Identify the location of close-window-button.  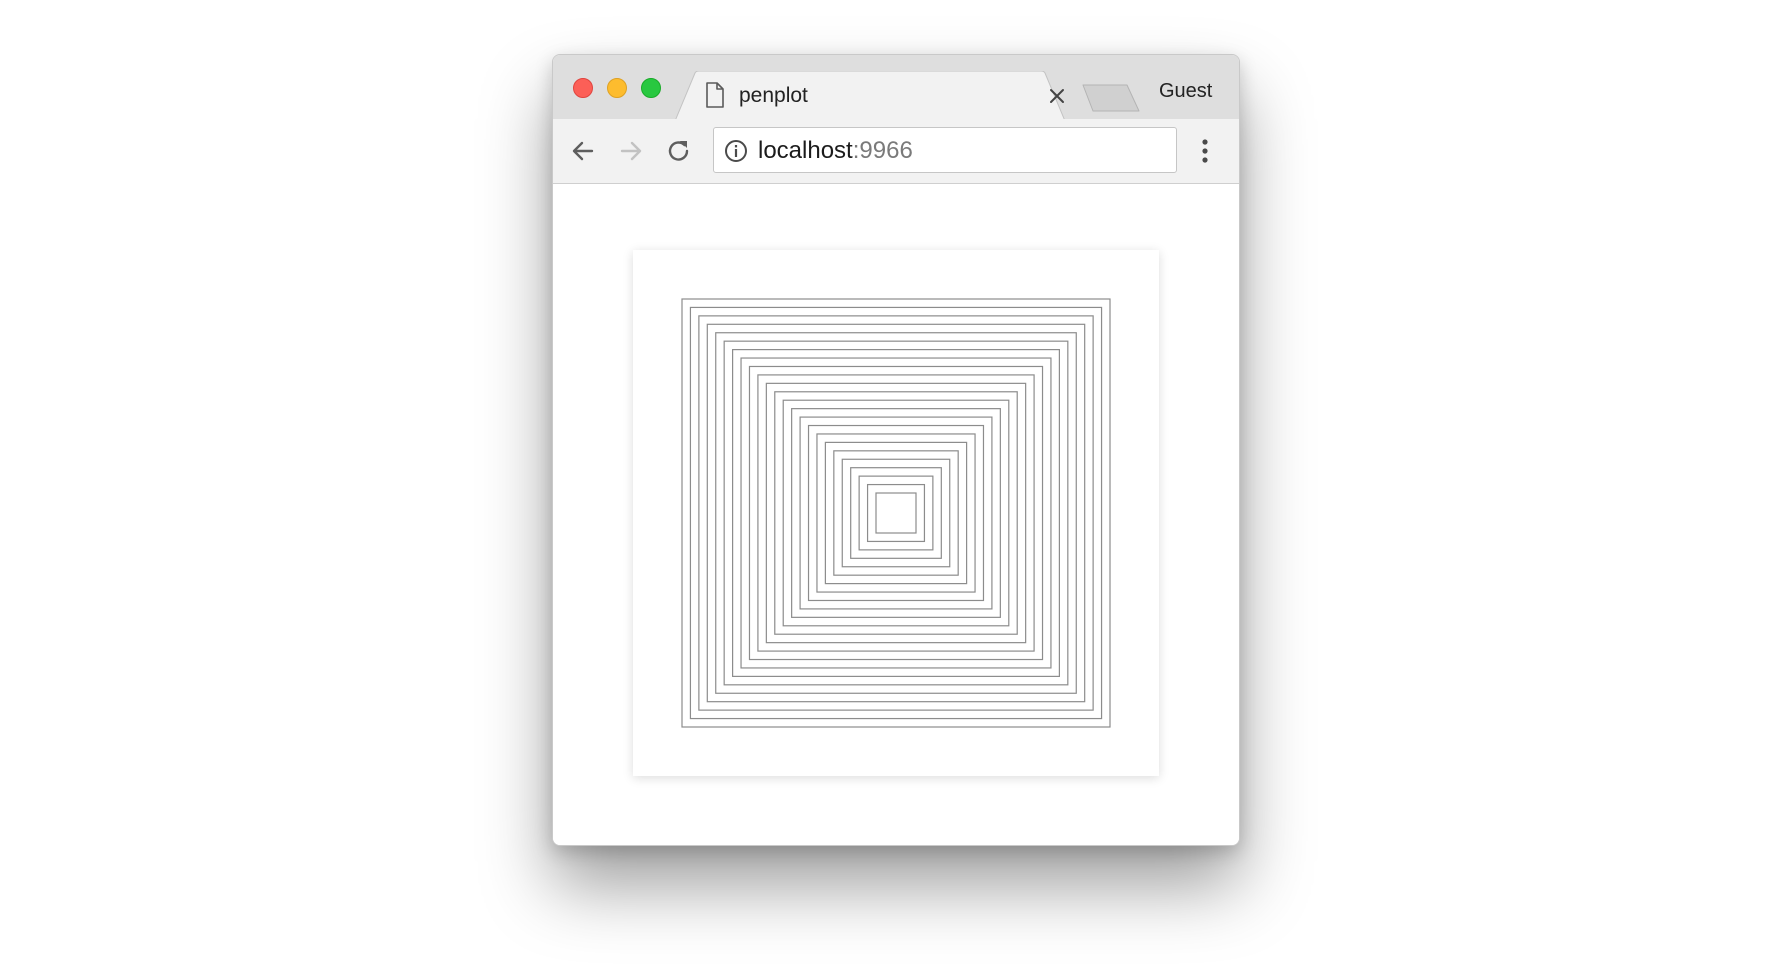
(583, 88).